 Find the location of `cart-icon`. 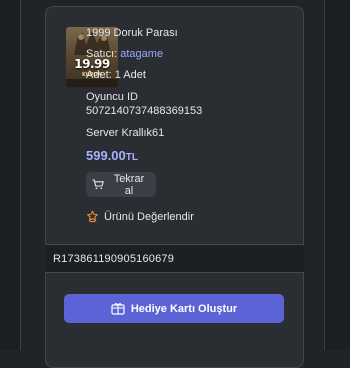

cart-icon is located at coordinates (98, 184).